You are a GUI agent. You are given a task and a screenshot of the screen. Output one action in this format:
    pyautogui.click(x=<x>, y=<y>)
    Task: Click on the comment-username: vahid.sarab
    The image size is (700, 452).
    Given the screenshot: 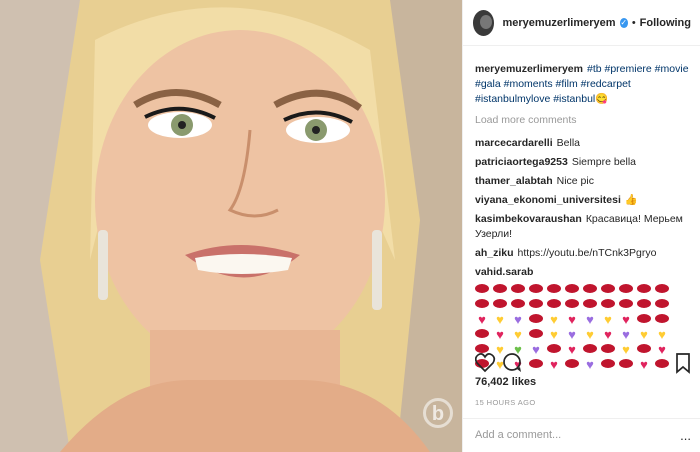 What is the action you would take?
    pyautogui.click(x=504, y=272)
    